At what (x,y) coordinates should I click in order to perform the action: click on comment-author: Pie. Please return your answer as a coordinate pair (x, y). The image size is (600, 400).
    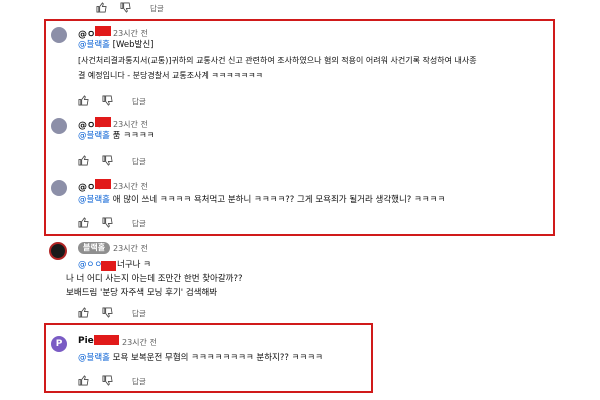
    Looking at the image, I should click on (86, 341).